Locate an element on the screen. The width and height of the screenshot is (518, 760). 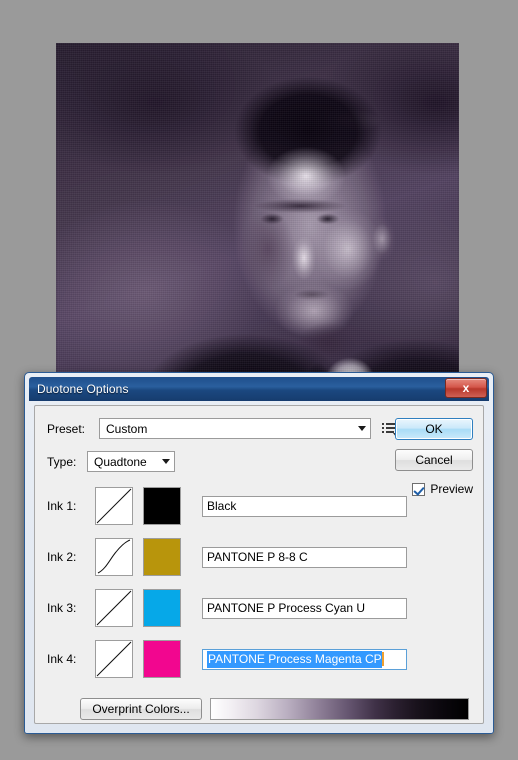
type-row: Type: Quadtone is located at coordinates (111, 461).